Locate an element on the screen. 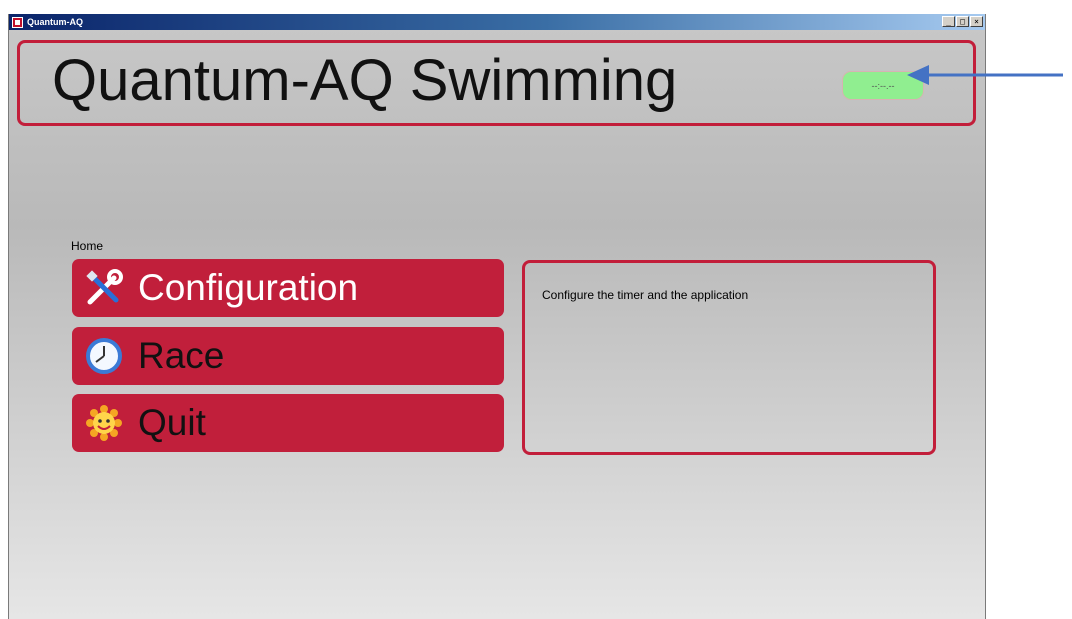 The image size is (1072, 619). race-label: Race is located at coordinates (181, 355).